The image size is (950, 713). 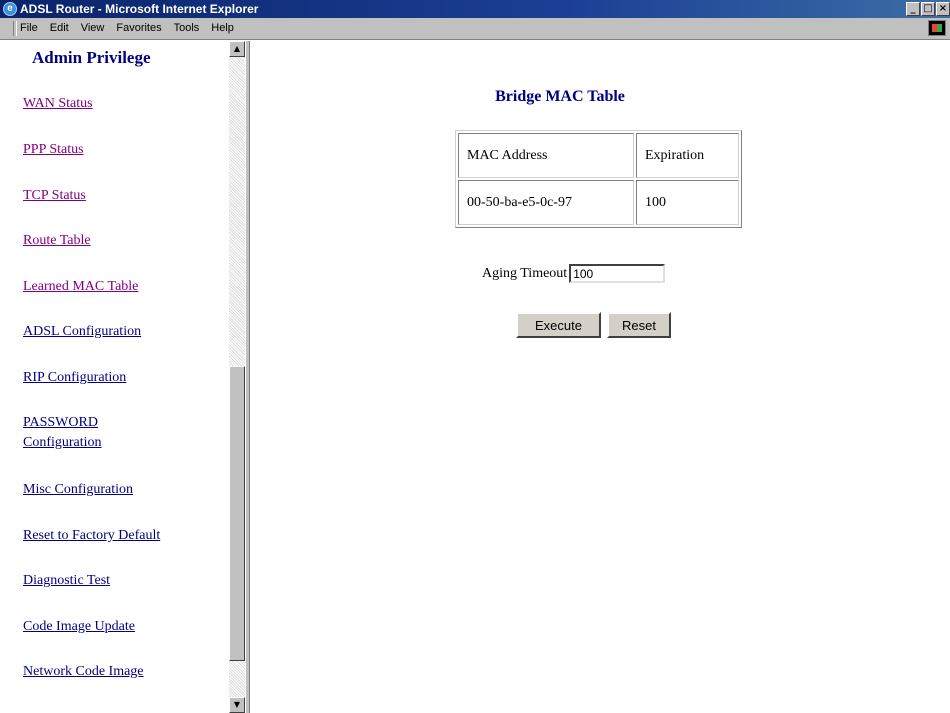 What do you see at coordinates (66, 581) in the screenshot?
I see `nav-link-diagnostic-test: Diagnostic Test` at bounding box center [66, 581].